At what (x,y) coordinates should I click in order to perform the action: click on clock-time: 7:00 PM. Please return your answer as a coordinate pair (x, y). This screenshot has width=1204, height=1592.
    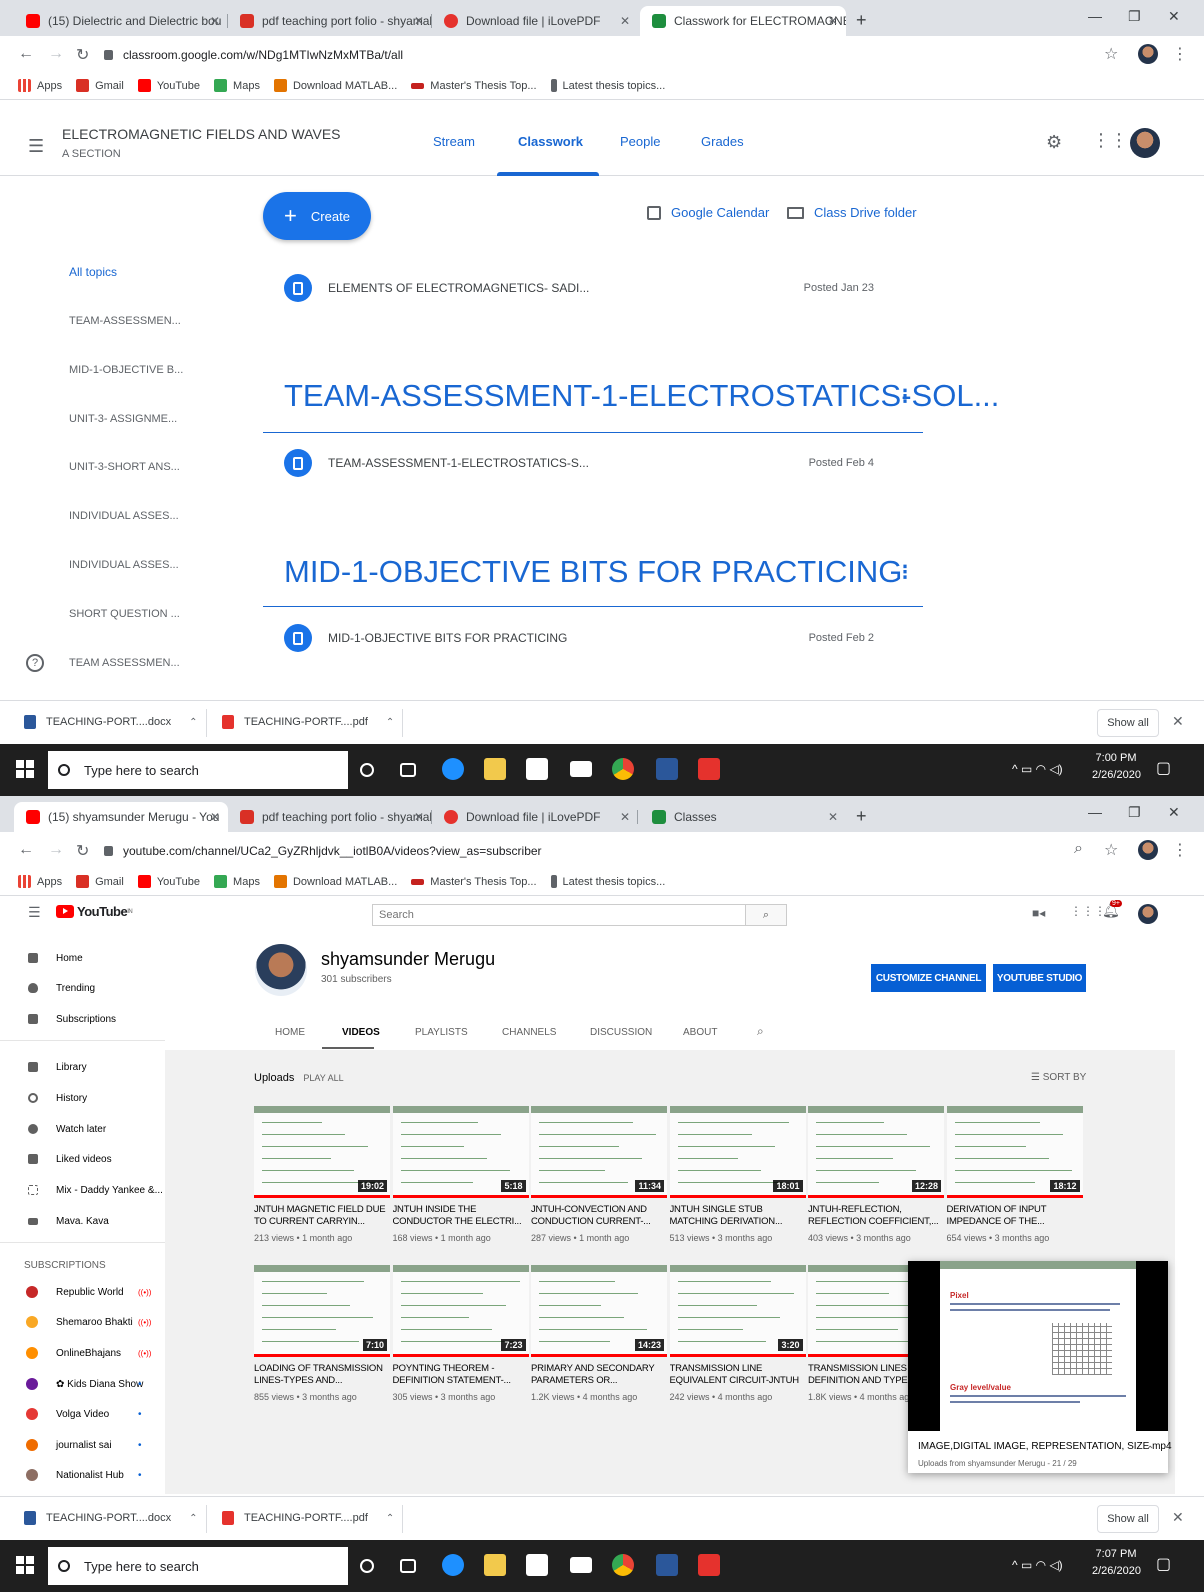
    Looking at the image, I should click on (1116, 758).